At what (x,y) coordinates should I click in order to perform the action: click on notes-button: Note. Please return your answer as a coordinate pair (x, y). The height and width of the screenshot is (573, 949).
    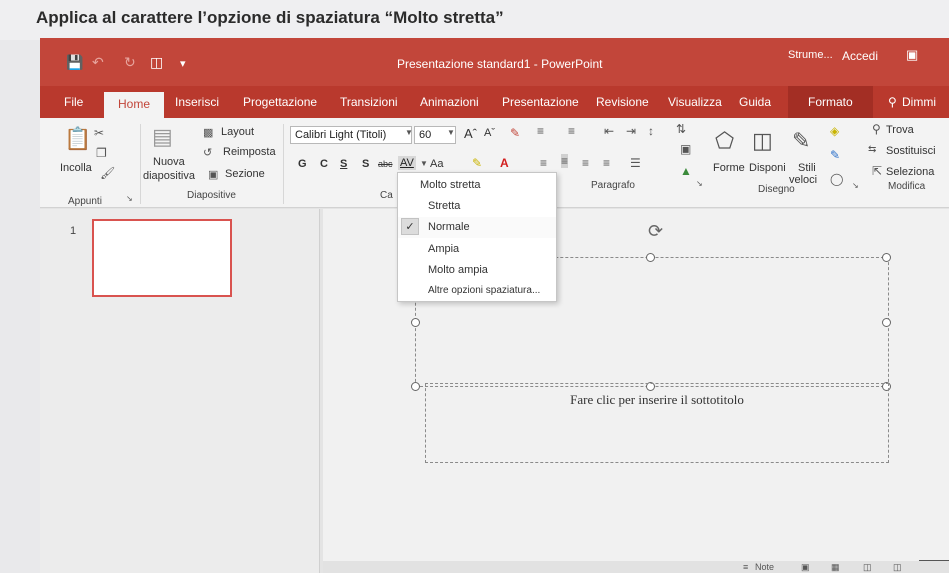
    Looking at the image, I should click on (764, 567).